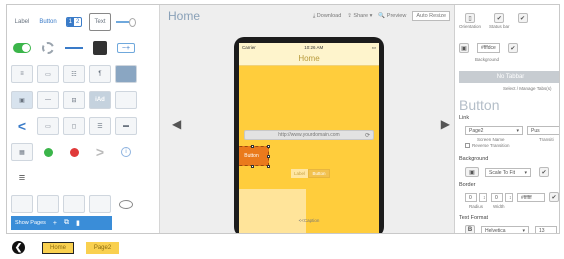  I want to click on table-cell-widget: ▭, so click(48, 74).